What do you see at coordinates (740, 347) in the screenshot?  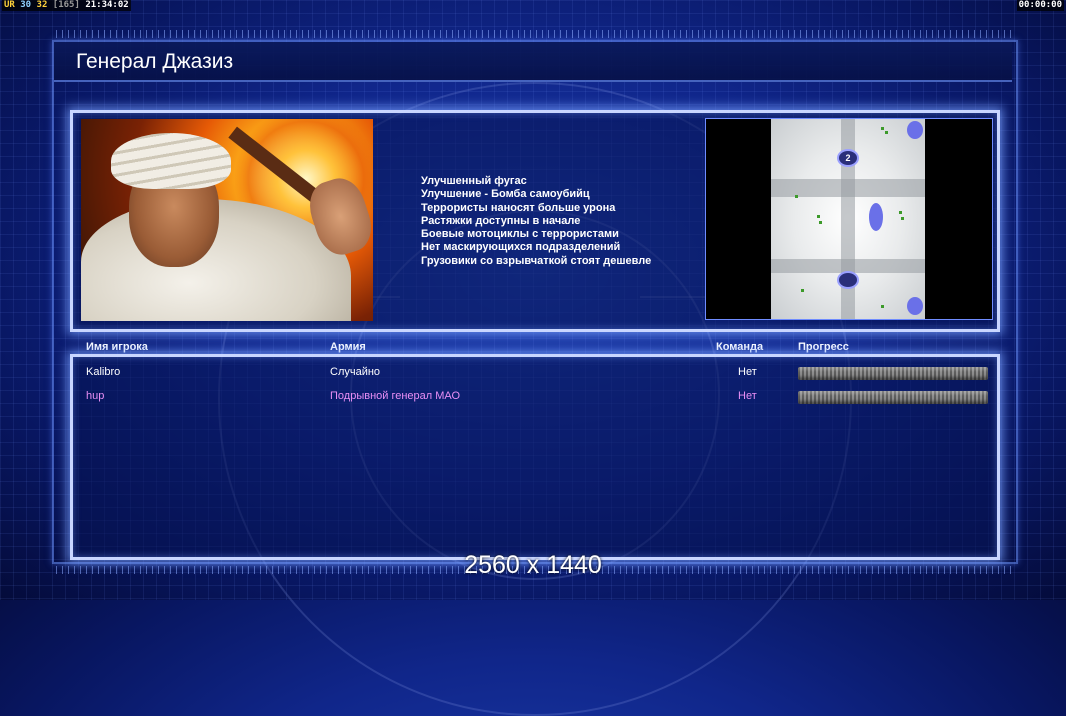 I see `header-team: Команда` at bounding box center [740, 347].